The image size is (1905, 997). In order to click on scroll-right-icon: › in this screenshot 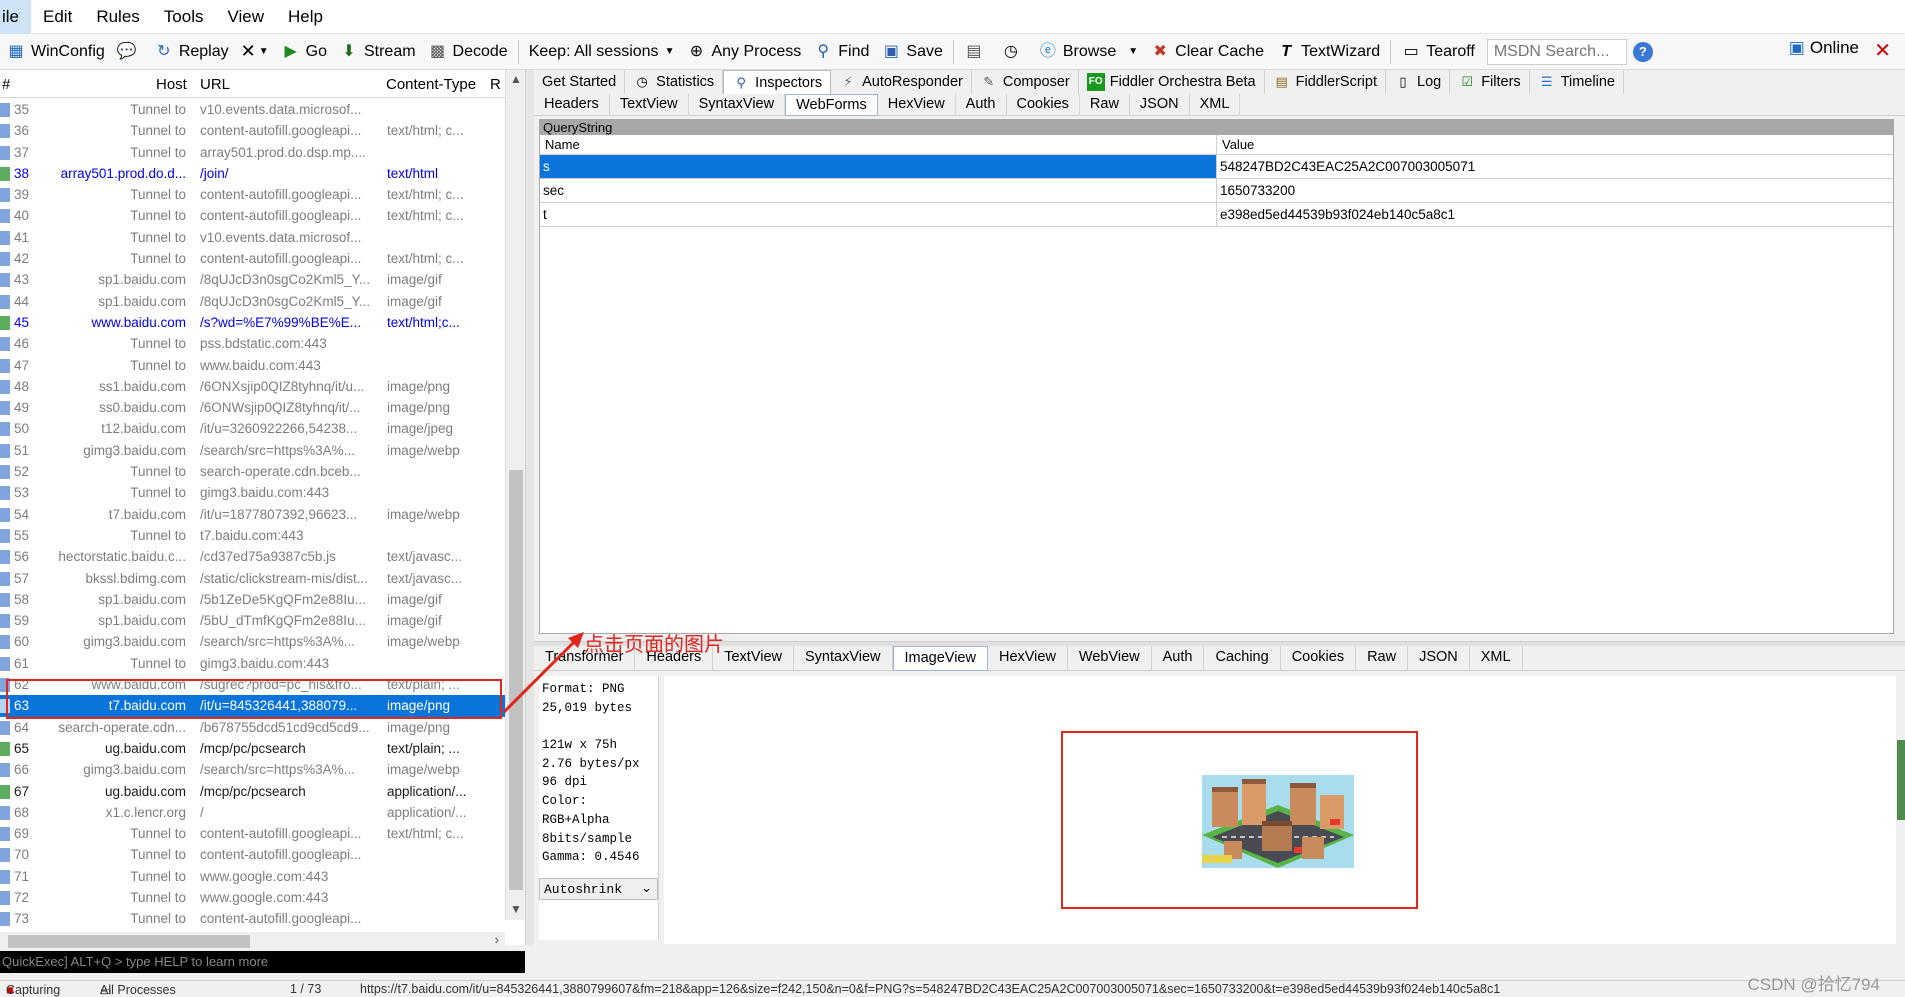, I will do `click(497, 939)`.